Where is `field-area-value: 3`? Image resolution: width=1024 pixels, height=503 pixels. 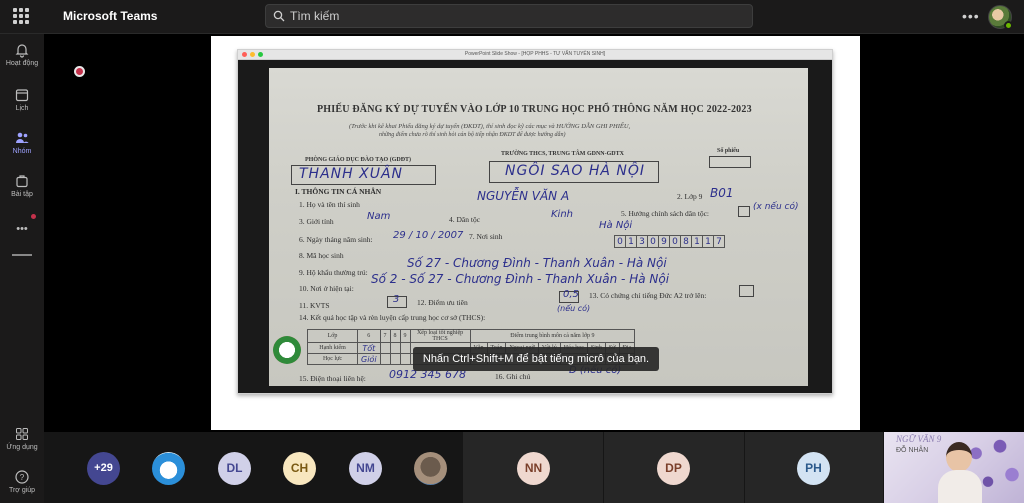
field-area-value: 3 is located at coordinates (396, 299).